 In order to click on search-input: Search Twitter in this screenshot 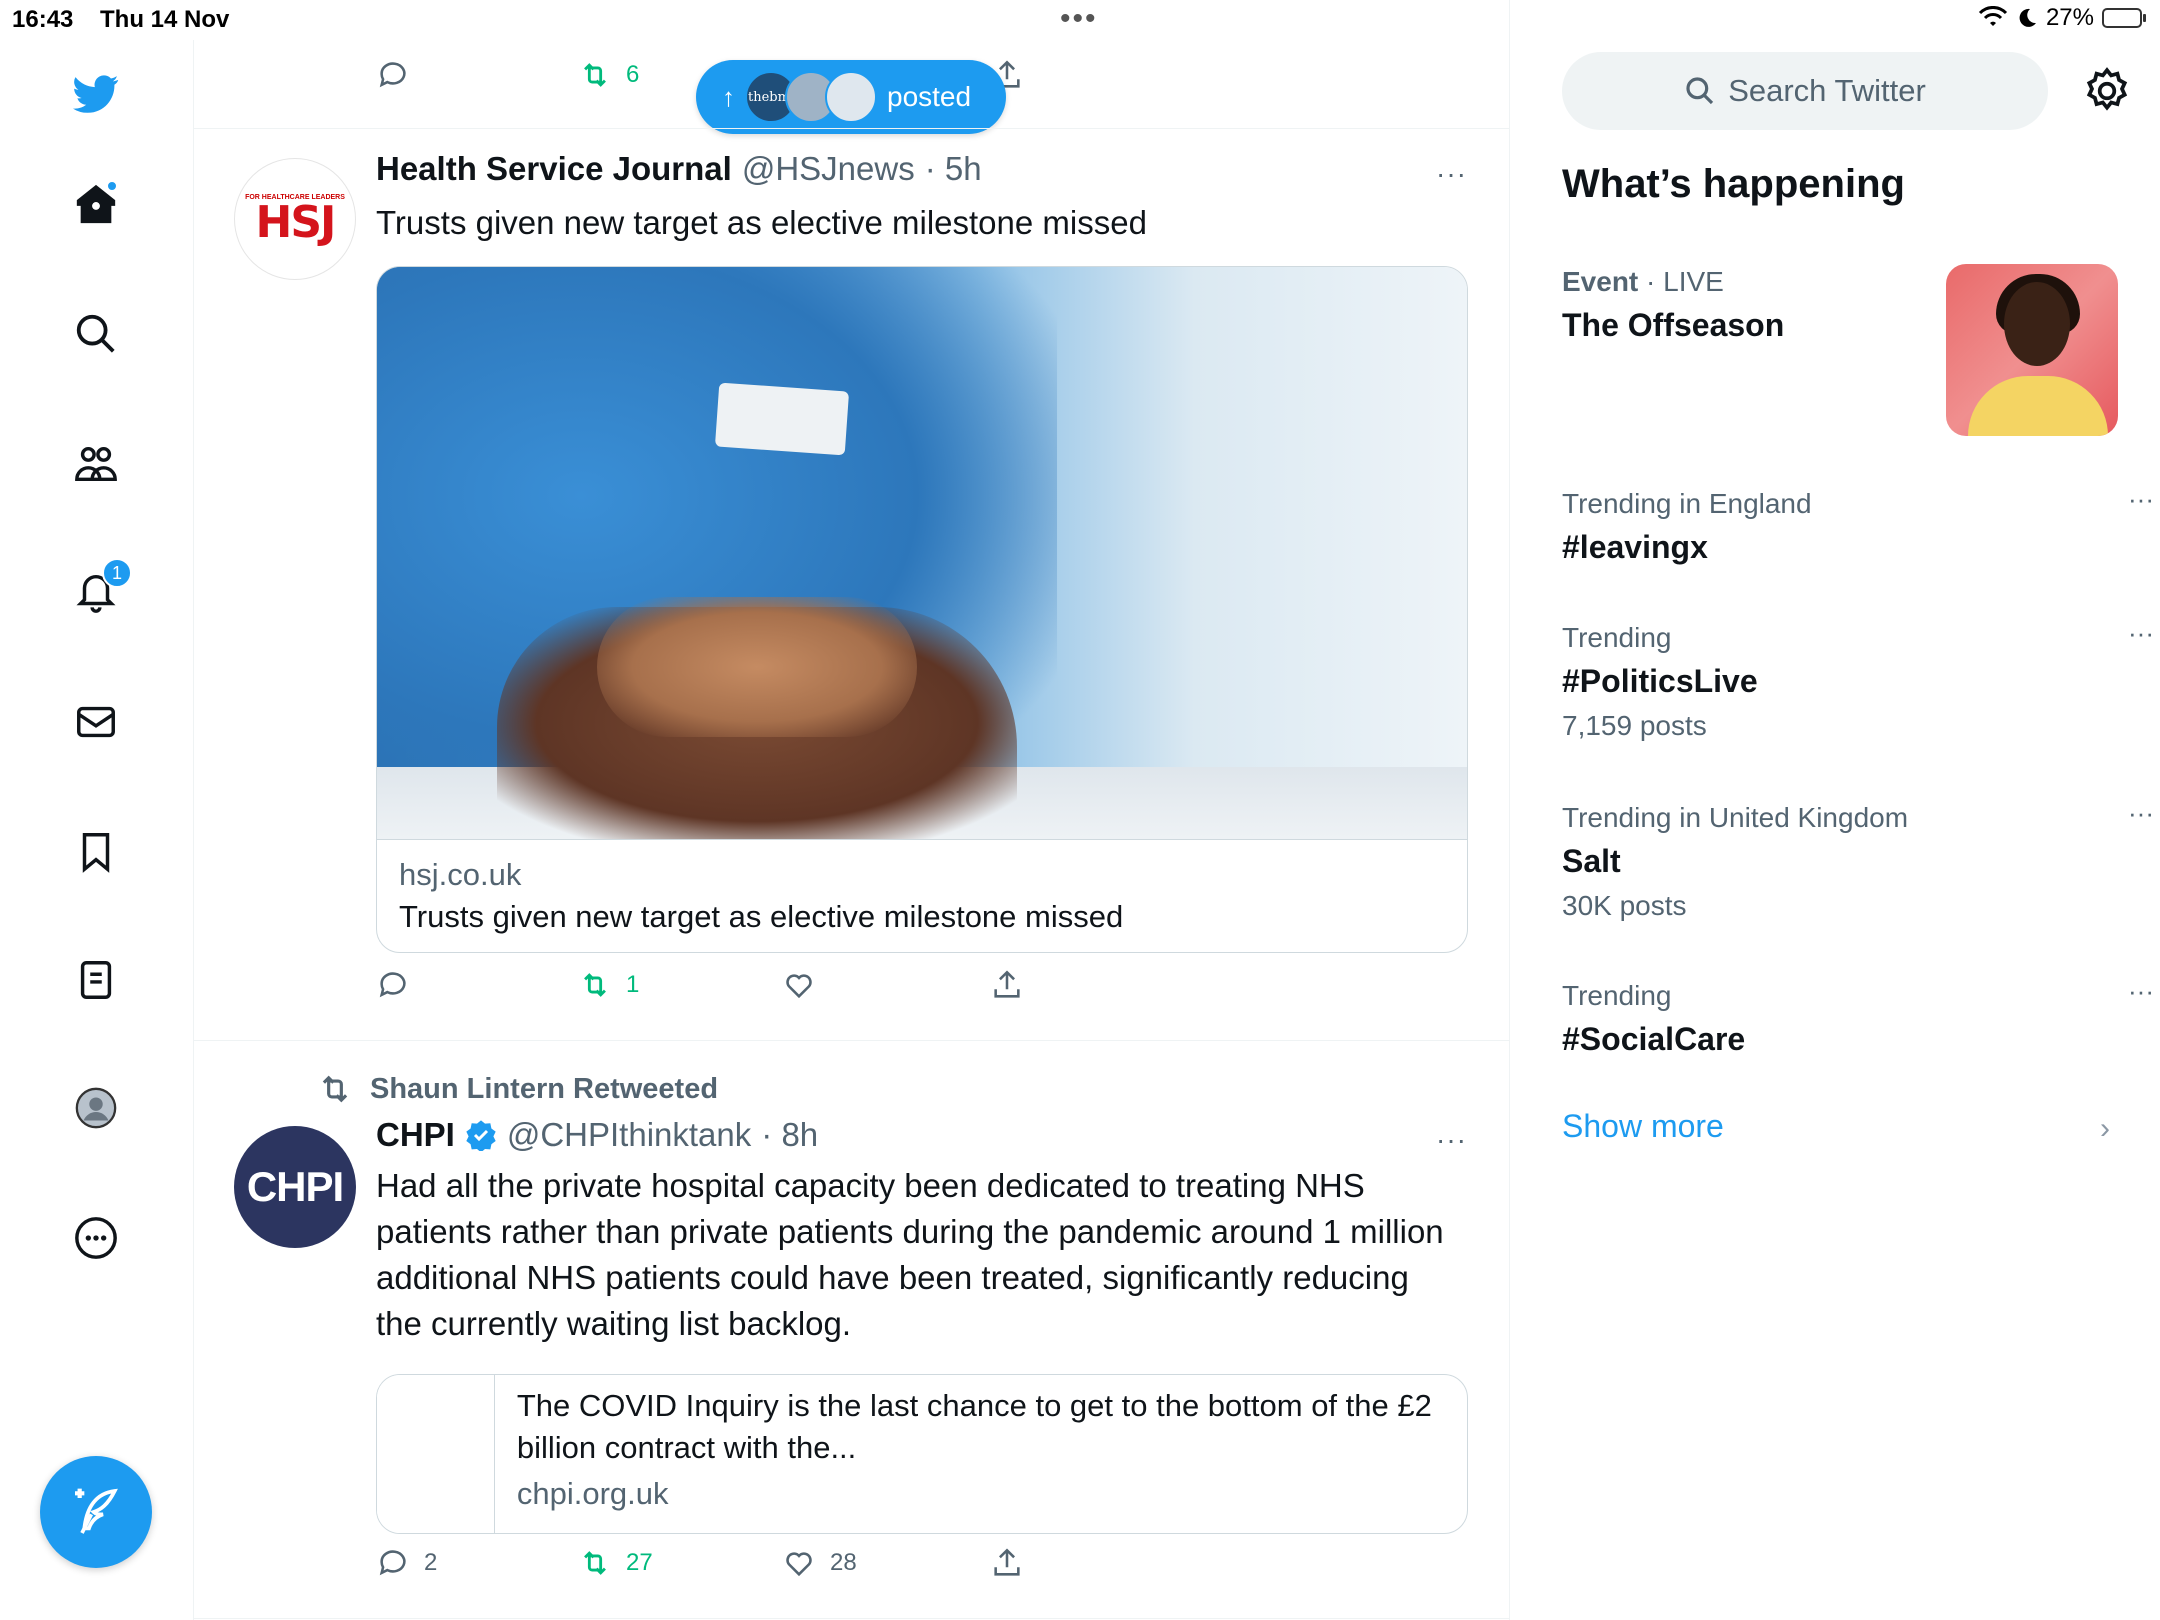, I will do `click(1805, 91)`.